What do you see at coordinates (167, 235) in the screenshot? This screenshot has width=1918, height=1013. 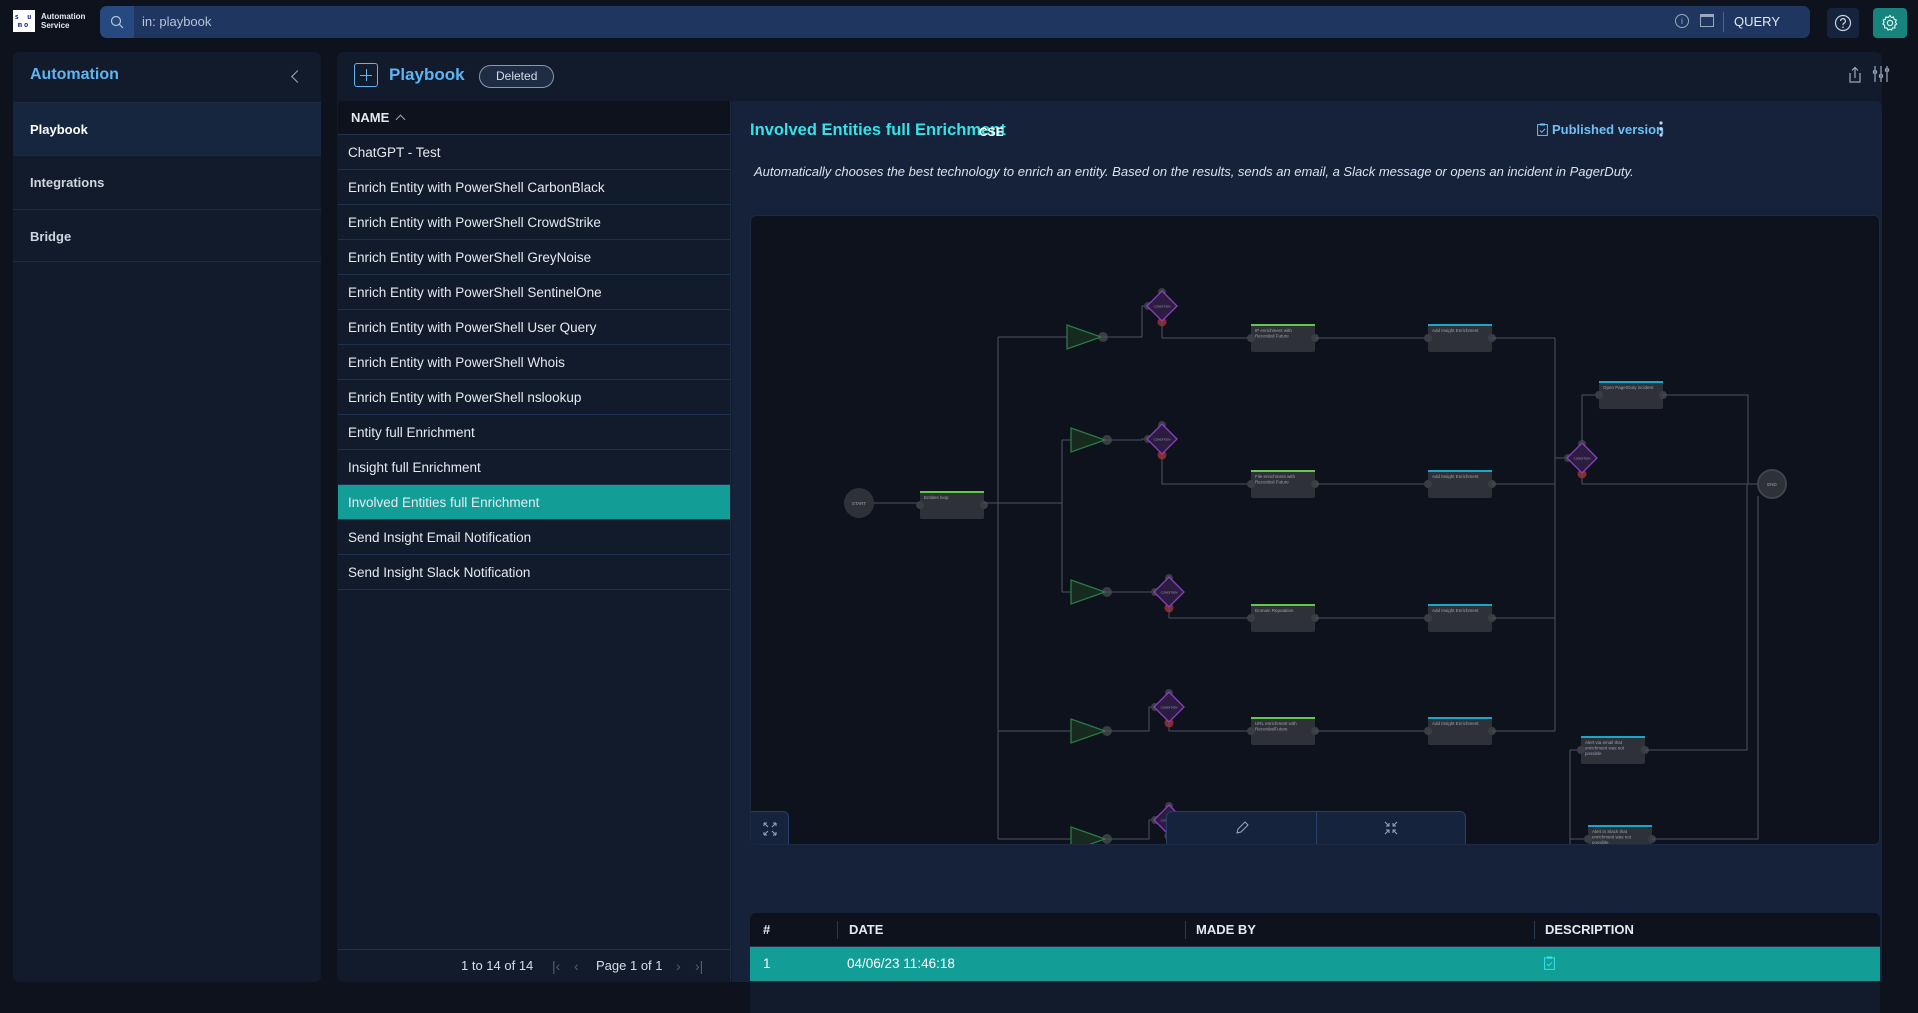 I see `sidebar-item-bridge: Bridge` at bounding box center [167, 235].